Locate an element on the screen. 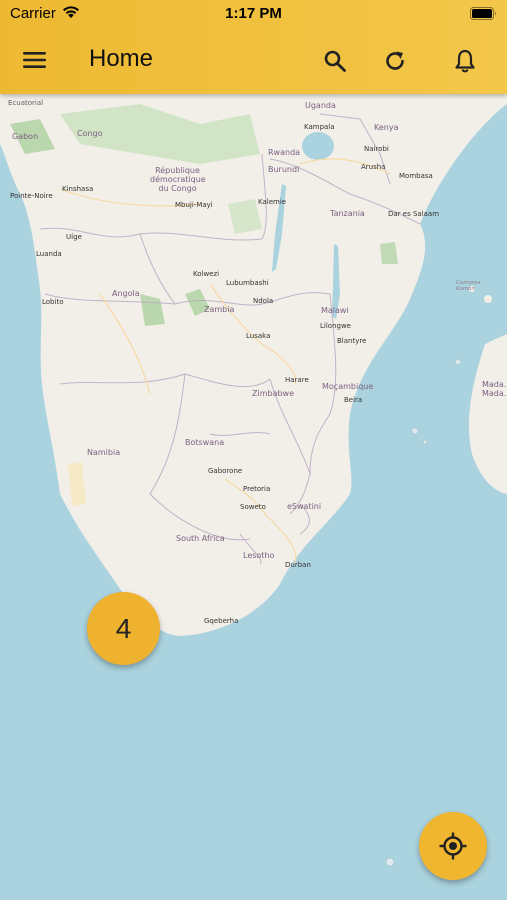 The height and width of the screenshot is (900, 507). map-label-nairobi: Nairobi is located at coordinates (376, 149).